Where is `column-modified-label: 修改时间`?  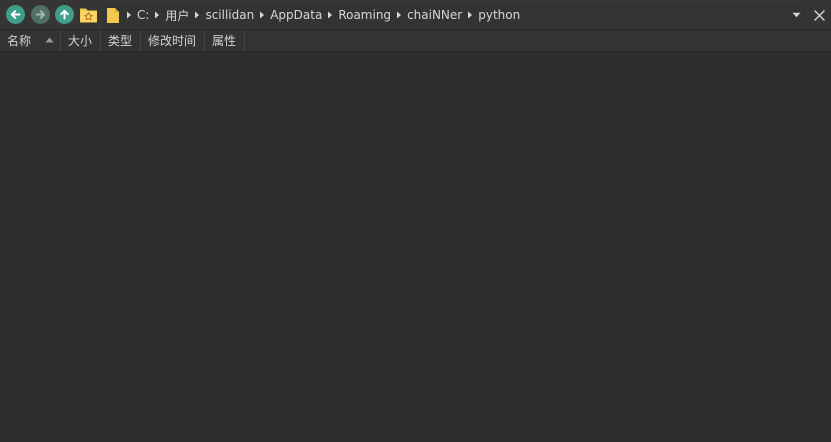
column-modified-label: 修改时间 is located at coordinates (172, 41).